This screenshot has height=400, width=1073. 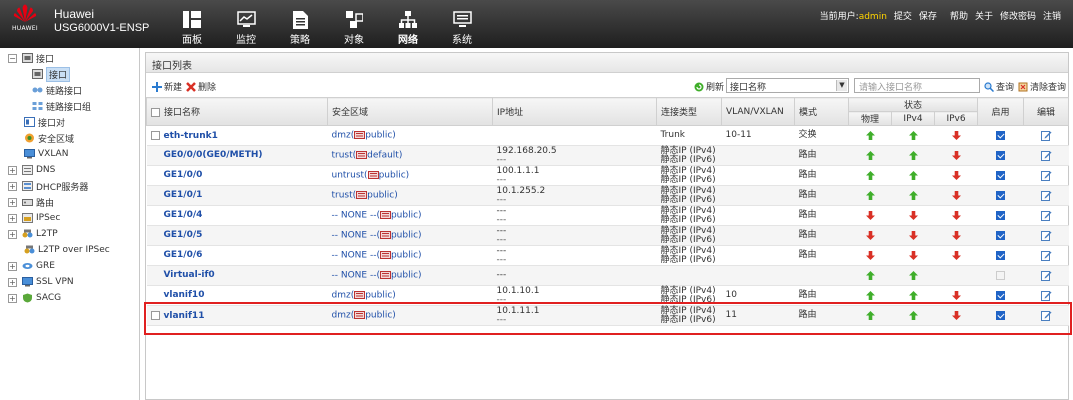 What do you see at coordinates (51, 74) in the screenshot?
I see `tree-item-interface: 接口` at bounding box center [51, 74].